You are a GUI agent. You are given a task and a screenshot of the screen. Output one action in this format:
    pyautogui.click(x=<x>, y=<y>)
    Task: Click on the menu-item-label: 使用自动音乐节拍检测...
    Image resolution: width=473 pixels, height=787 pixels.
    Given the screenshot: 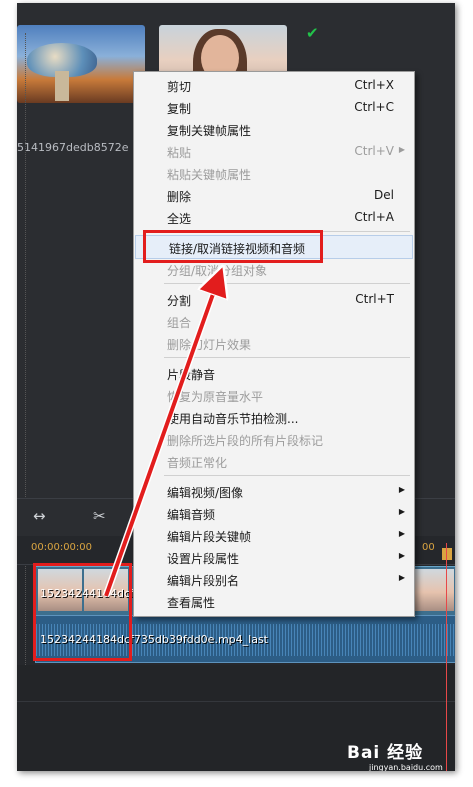 What is the action you would take?
    pyautogui.click(x=233, y=419)
    